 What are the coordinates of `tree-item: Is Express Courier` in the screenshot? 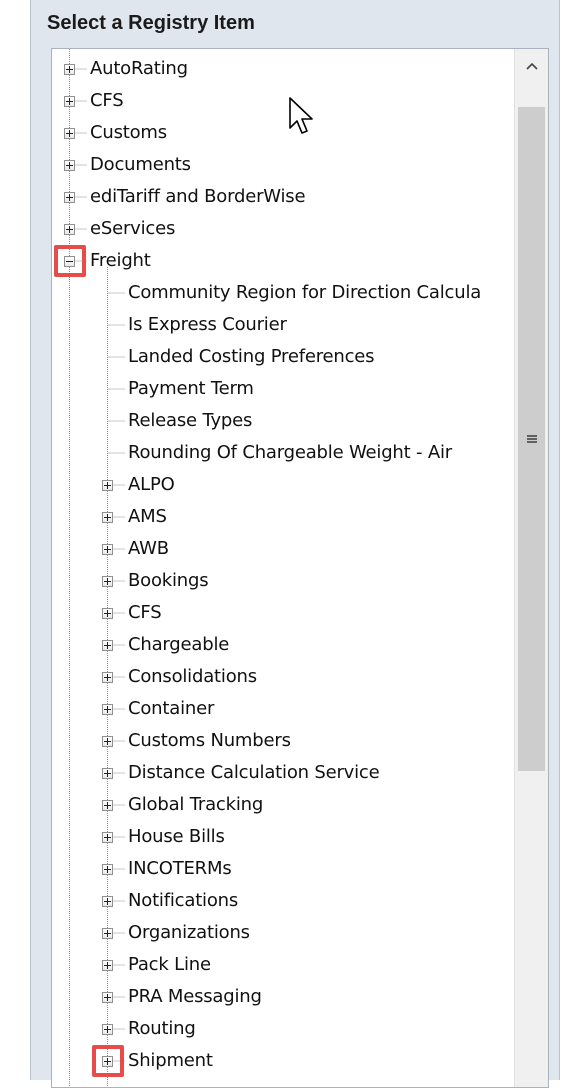 It's located at (284, 325).